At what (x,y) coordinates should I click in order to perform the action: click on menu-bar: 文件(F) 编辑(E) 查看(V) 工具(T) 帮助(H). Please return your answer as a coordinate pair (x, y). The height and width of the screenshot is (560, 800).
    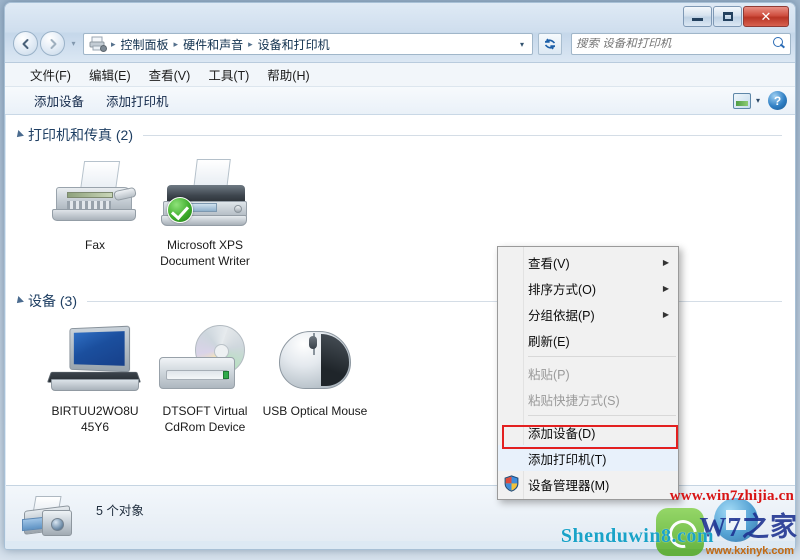
    Looking at the image, I should click on (400, 75).